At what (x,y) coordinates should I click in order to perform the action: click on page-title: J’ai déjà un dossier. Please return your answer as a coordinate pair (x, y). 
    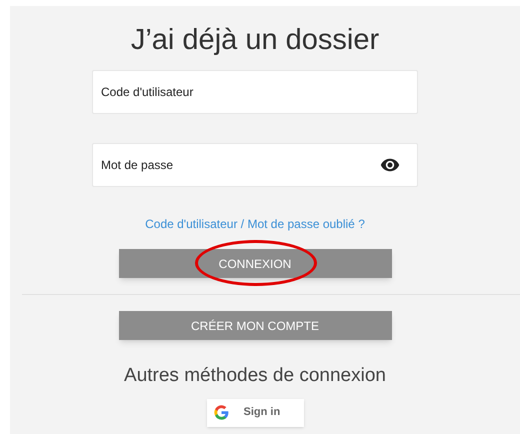
    Looking at the image, I should click on (255, 40).